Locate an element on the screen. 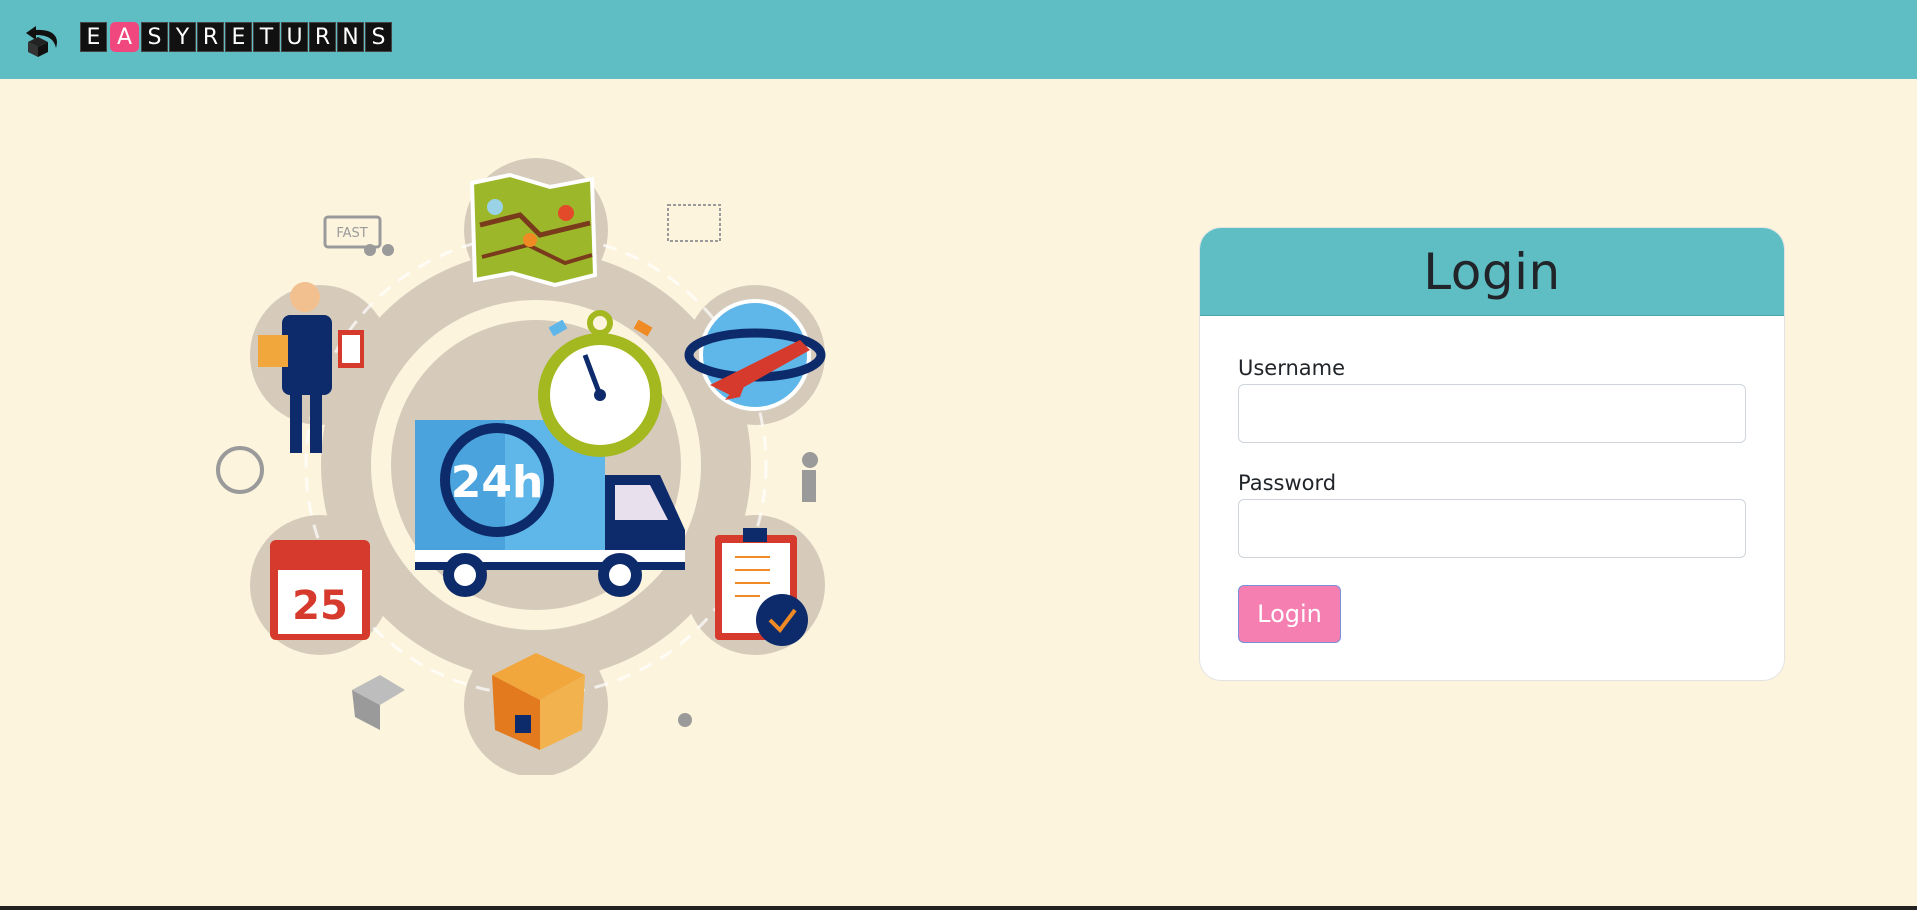  login-button: Login is located at coordinates (1289, 614).